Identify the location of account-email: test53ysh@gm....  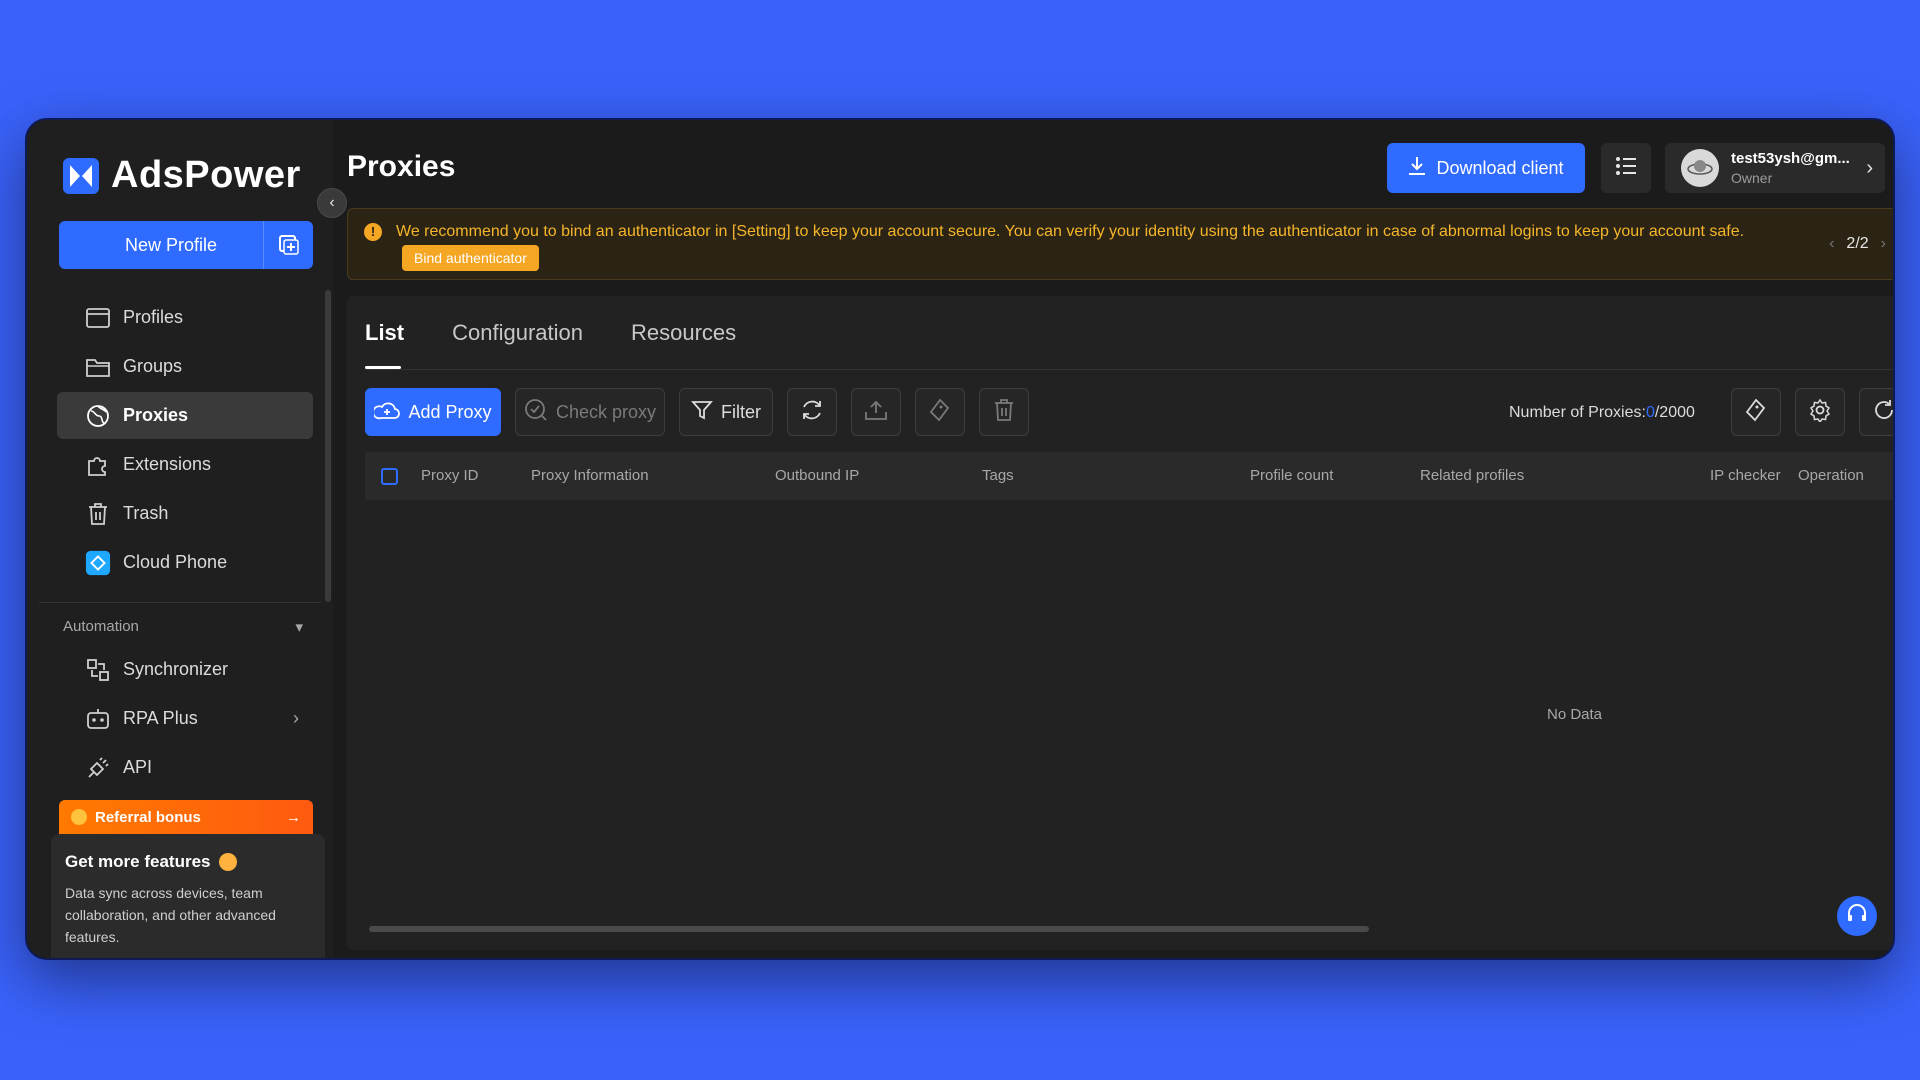
(1790, 158).